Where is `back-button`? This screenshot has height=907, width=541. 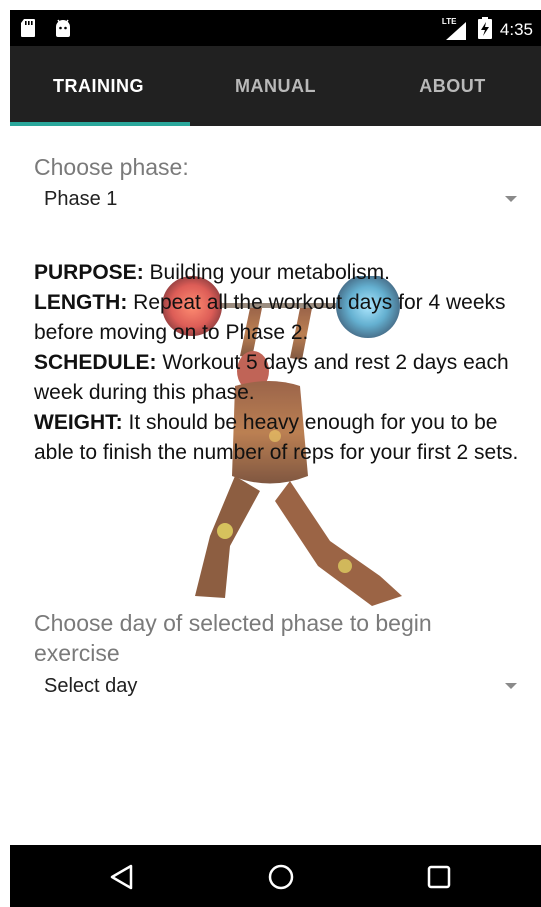 back-button is located at coordinates (123, 877).